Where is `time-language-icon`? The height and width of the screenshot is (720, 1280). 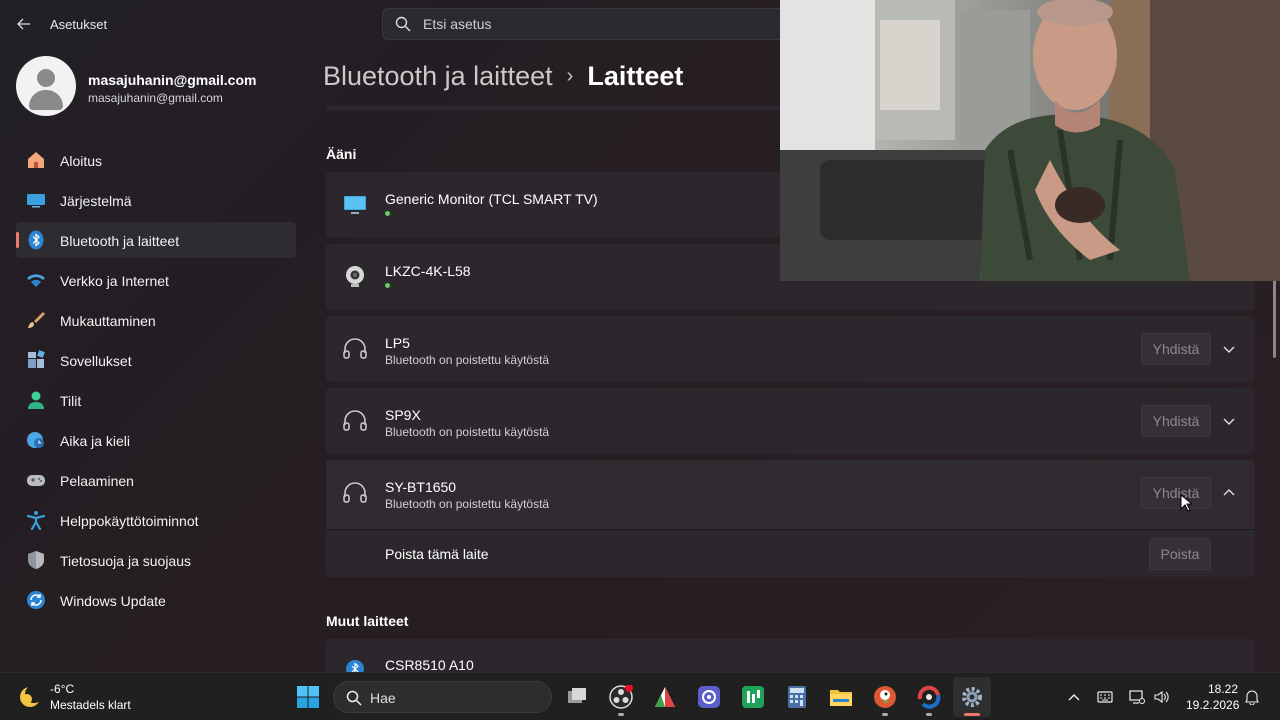
time-language-icon is located at coordinates (35, 440).